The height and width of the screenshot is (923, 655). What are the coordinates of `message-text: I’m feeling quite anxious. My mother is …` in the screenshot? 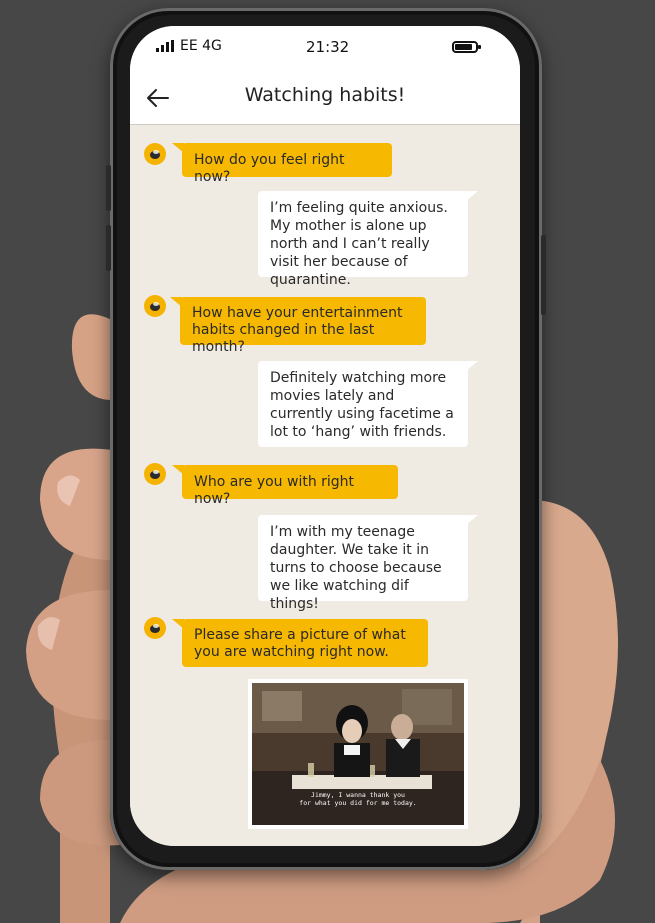 It's located at (359, 244).